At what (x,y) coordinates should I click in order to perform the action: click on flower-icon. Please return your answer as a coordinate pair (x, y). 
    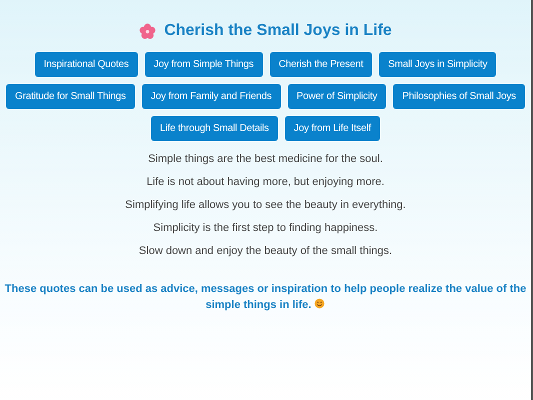
    Looking at the image, I should click on (147, 31).